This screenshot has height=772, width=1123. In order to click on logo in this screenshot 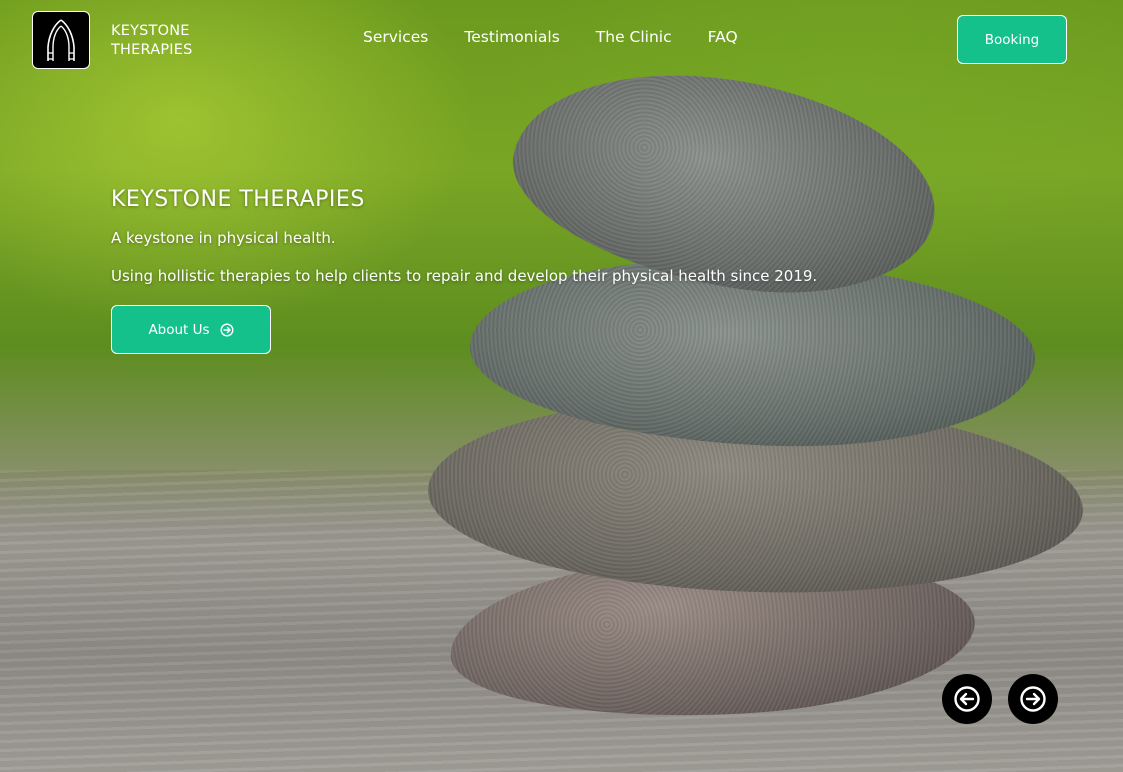, I will do `click(61, 40)`.